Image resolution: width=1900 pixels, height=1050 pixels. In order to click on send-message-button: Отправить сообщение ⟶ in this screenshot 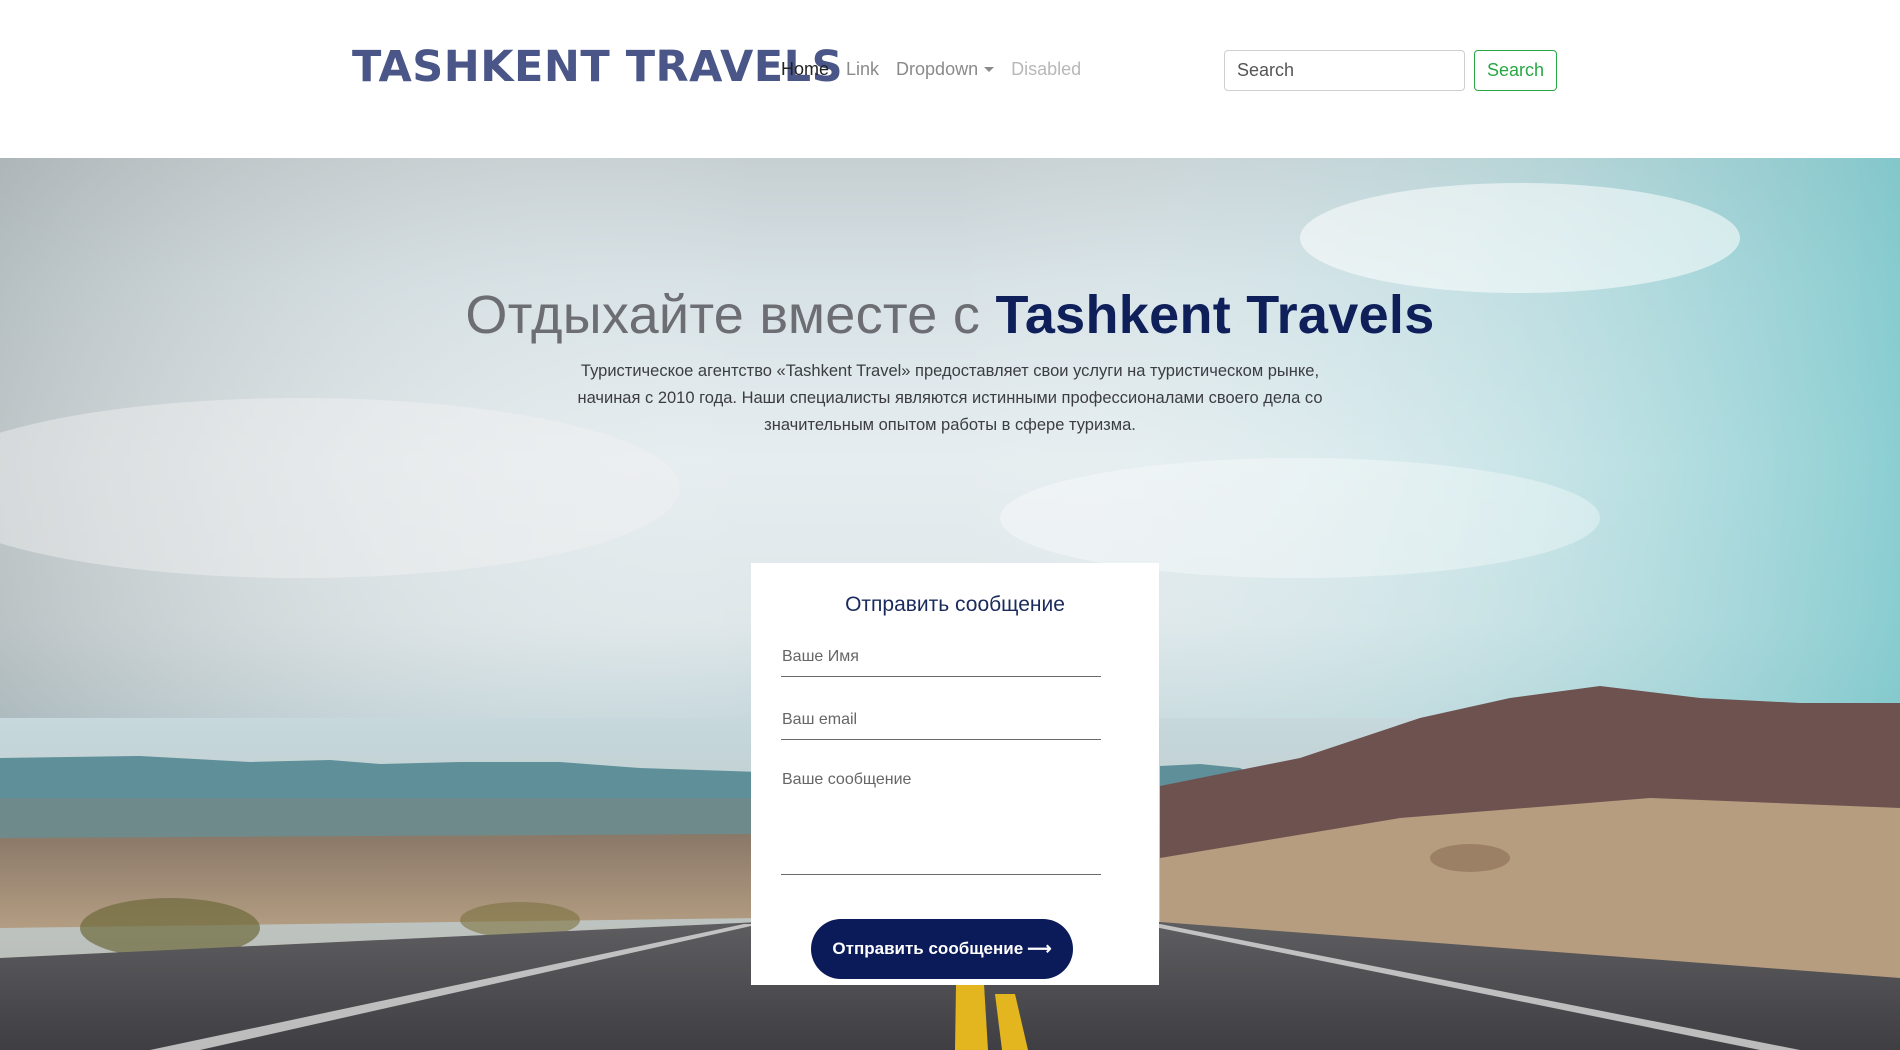, I will do `click(942, 949)`.